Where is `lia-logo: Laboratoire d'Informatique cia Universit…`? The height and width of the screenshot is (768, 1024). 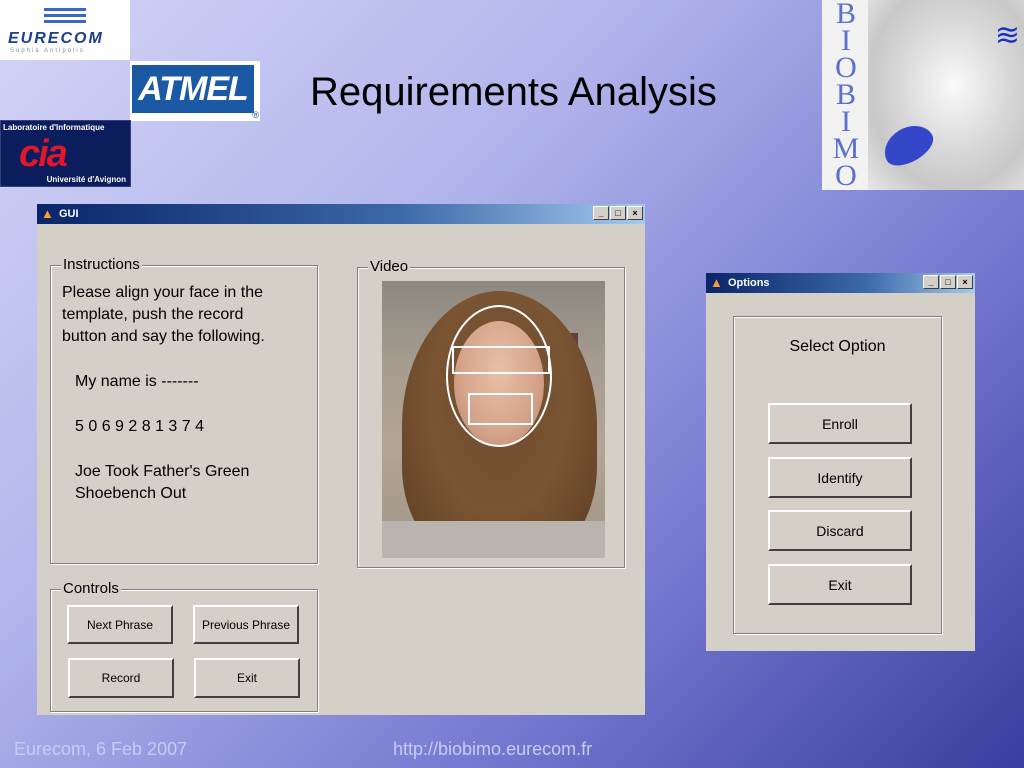
lia-logo: Laboratoire d'Informatique cia Universit… is located at coordinates (65, 153).